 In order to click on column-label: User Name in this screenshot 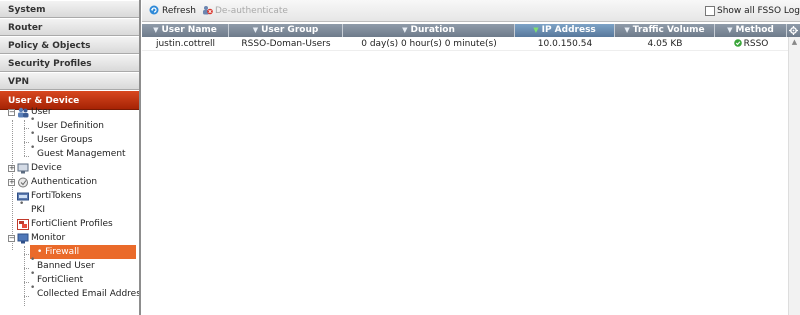, I will do `click(189, 30)`.